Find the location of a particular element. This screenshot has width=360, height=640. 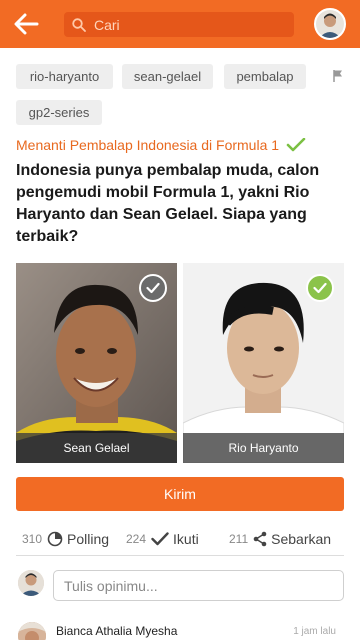

search-bar is located at coordinates (179, 24).